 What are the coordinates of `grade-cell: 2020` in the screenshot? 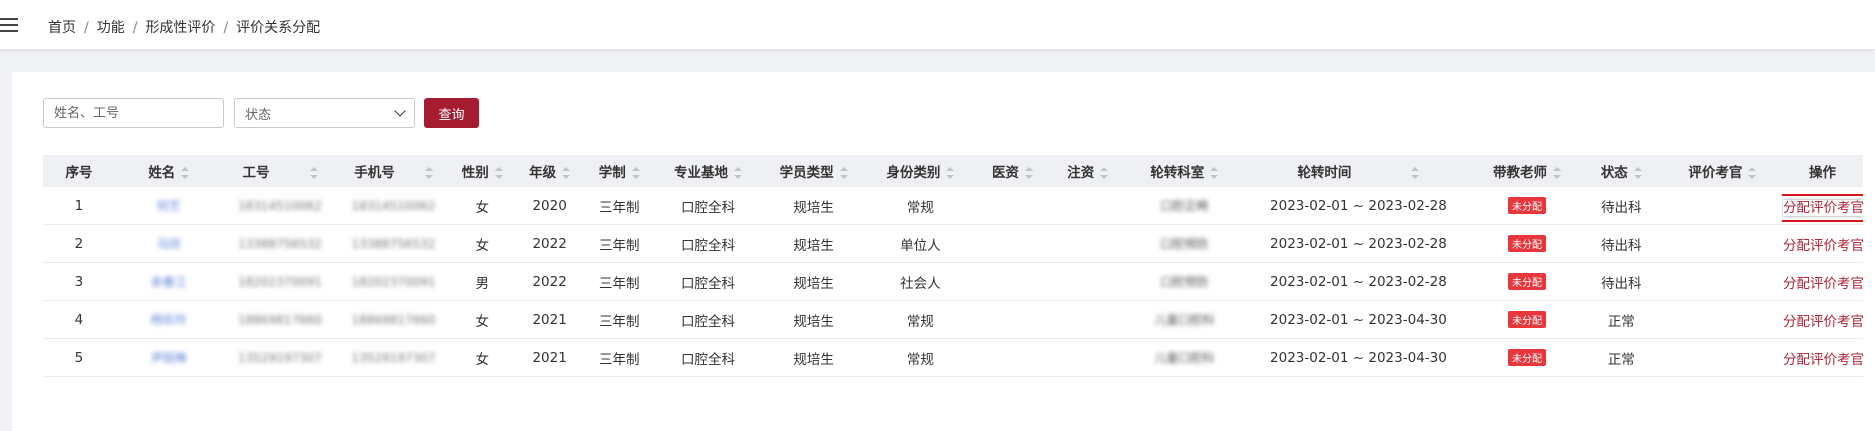 It's located at (549, 206).